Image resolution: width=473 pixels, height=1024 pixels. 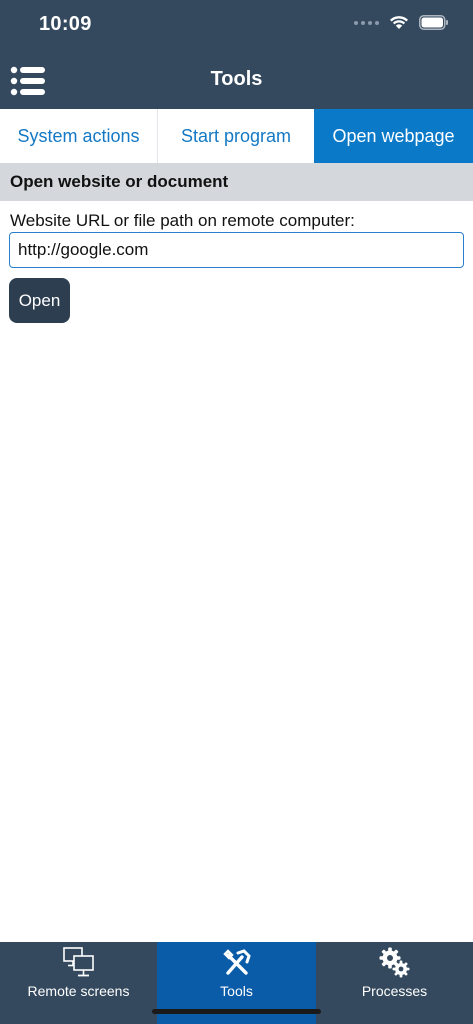 I want to click on bottom-tab-label: Processes, so click(x=394, y=991).